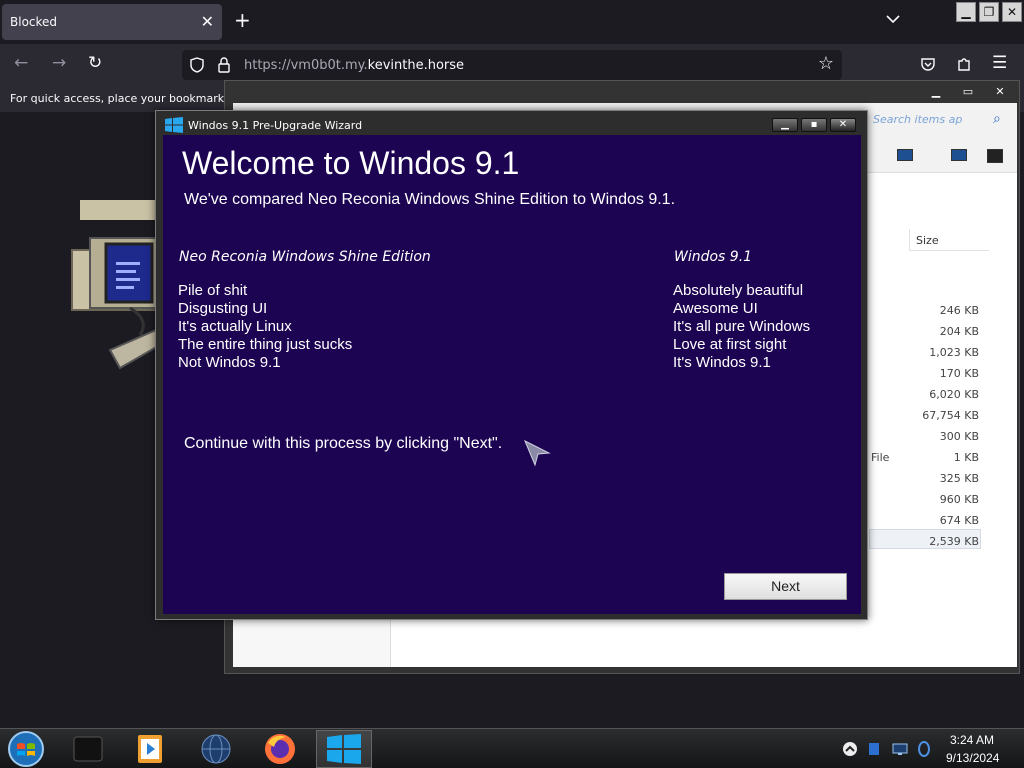 This screenshot has height=768, width=1024. What do you see at coordinates (972, 740) in the screenshot?
I see `clock-time: 3:24 AM` at bounding box center [972, 740].